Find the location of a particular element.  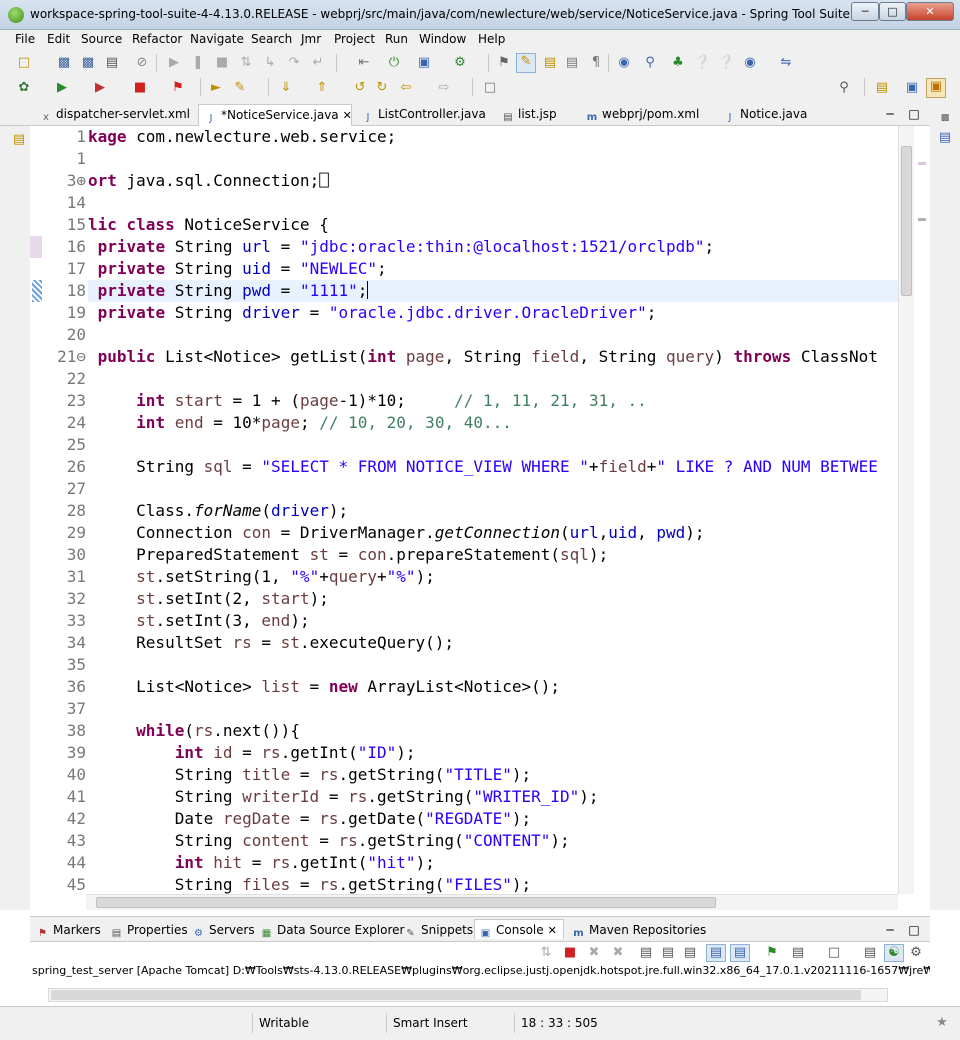

forward-icon: ⇨ is located at coordinates (444, 88).